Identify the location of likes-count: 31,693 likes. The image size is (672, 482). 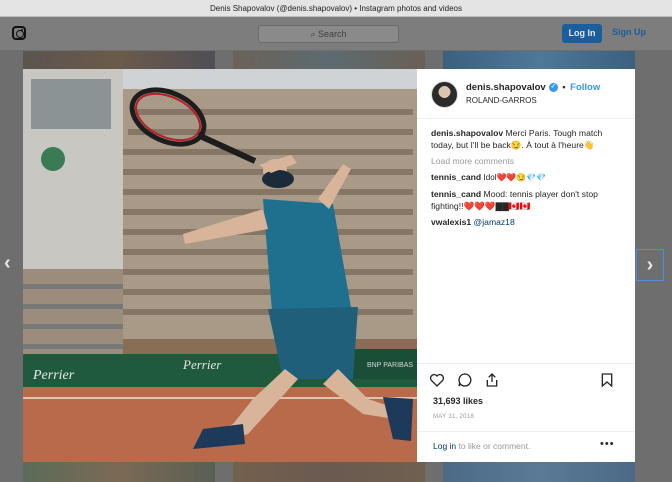
(458, 401).